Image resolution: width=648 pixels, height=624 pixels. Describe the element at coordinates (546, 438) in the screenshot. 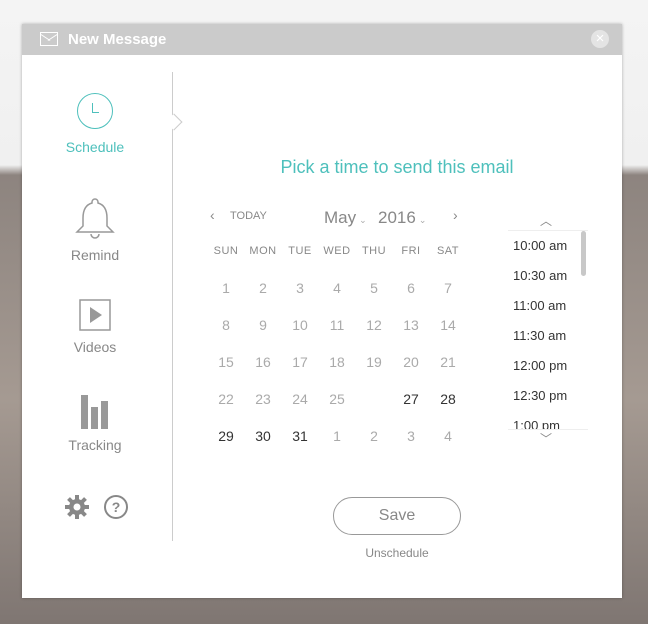

I see `chevron-down-icon: ﹀` at that location.